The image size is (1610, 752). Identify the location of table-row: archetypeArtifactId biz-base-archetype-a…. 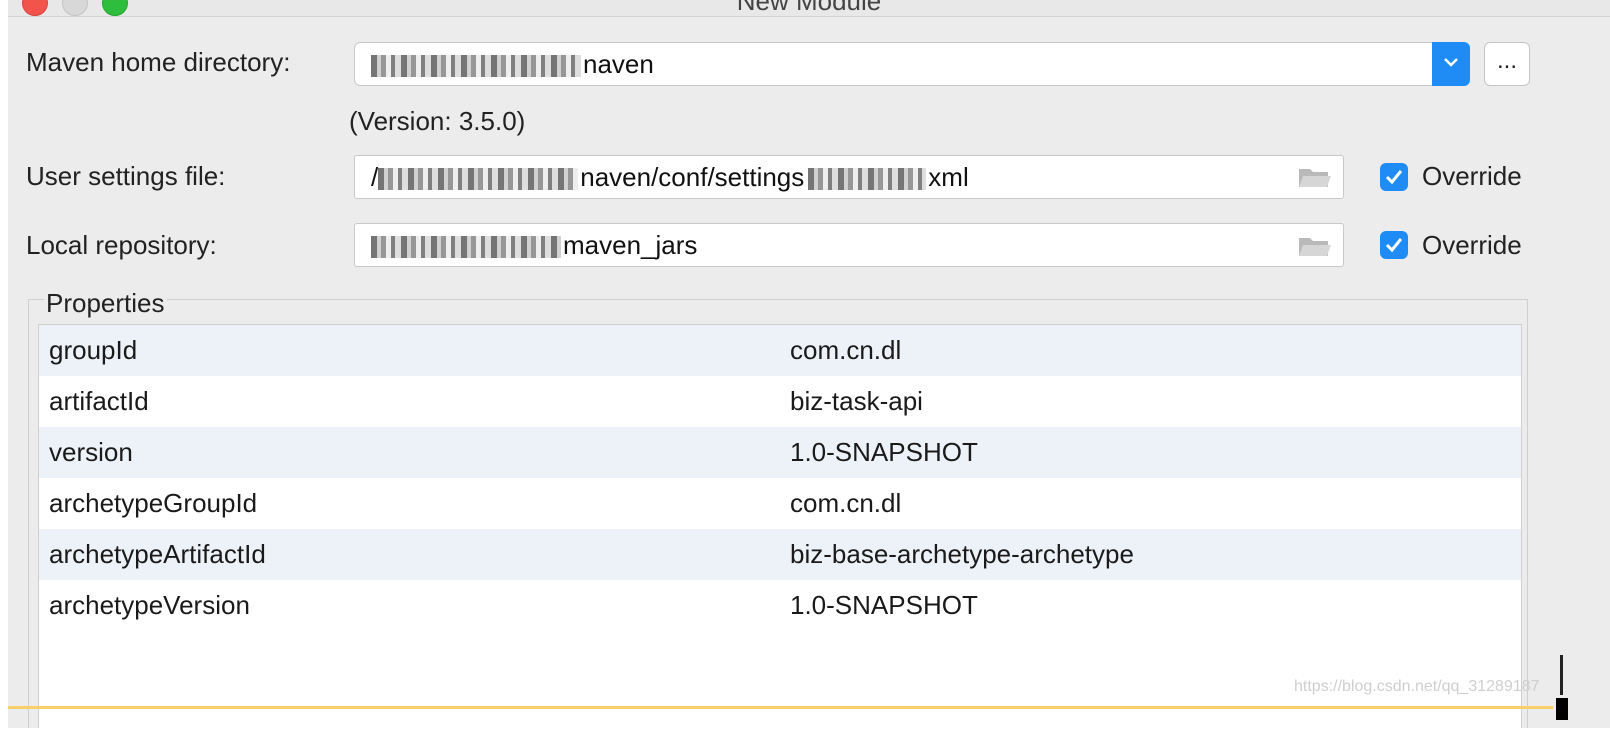
(780, 554).